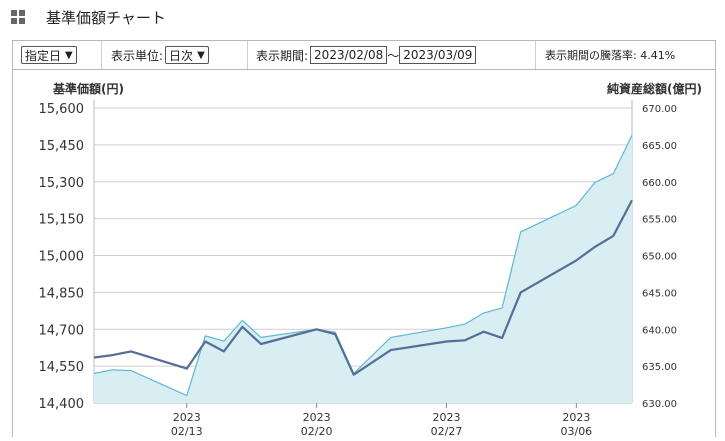  I want to click on left-tick-label: 15,000, so click(62, 257).